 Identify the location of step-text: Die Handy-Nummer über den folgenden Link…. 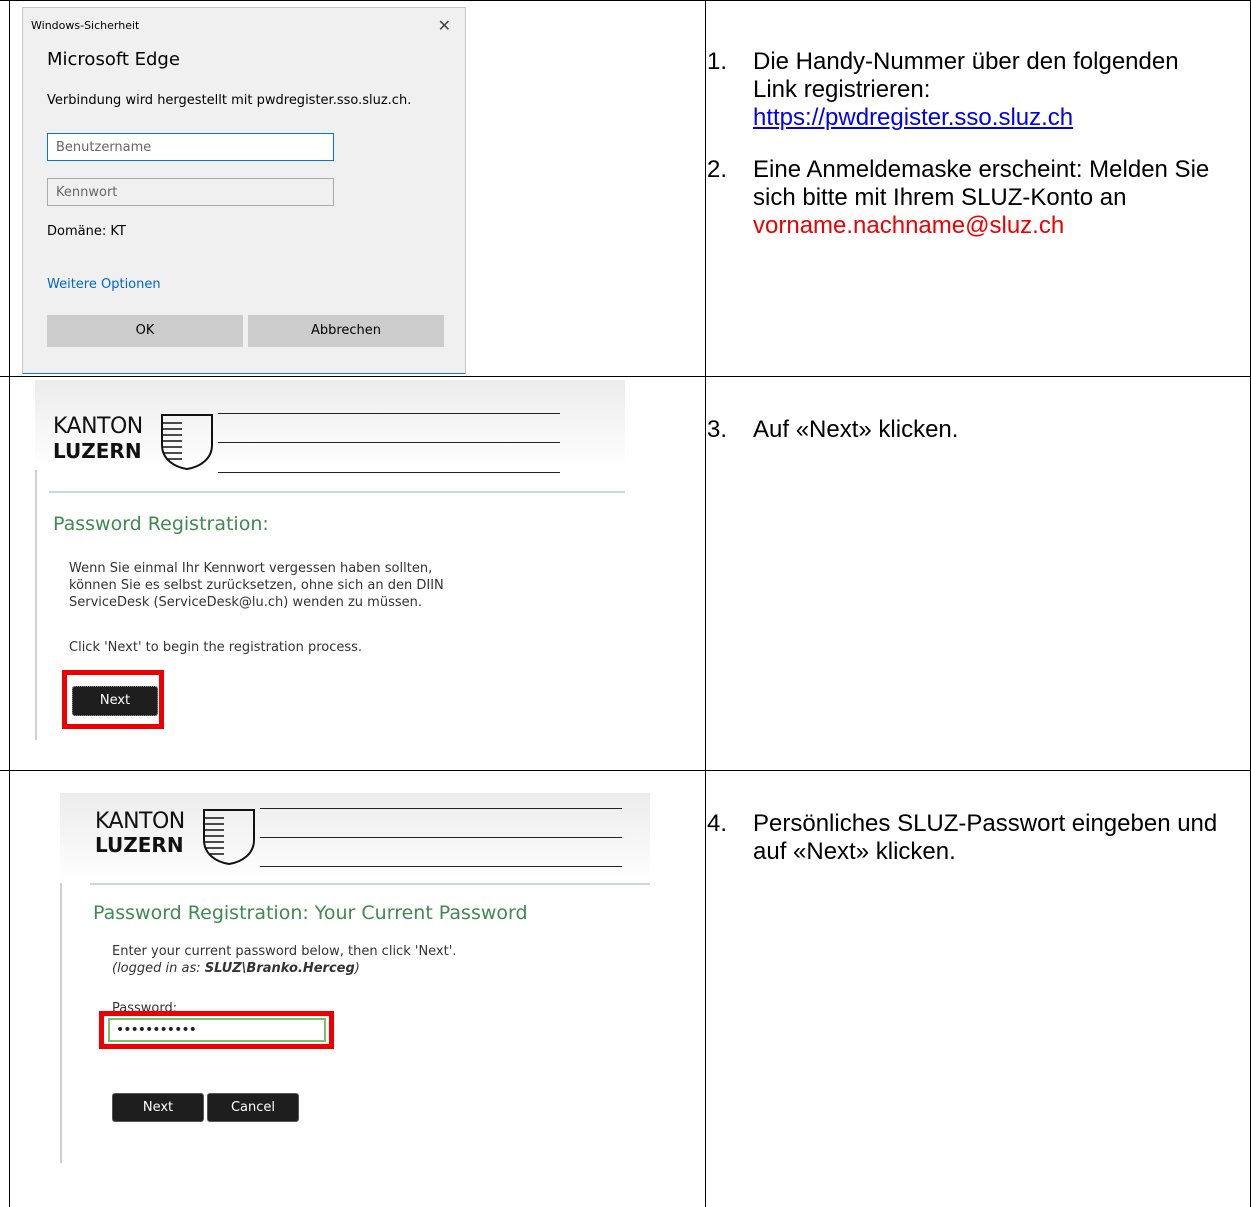
(966, 75).